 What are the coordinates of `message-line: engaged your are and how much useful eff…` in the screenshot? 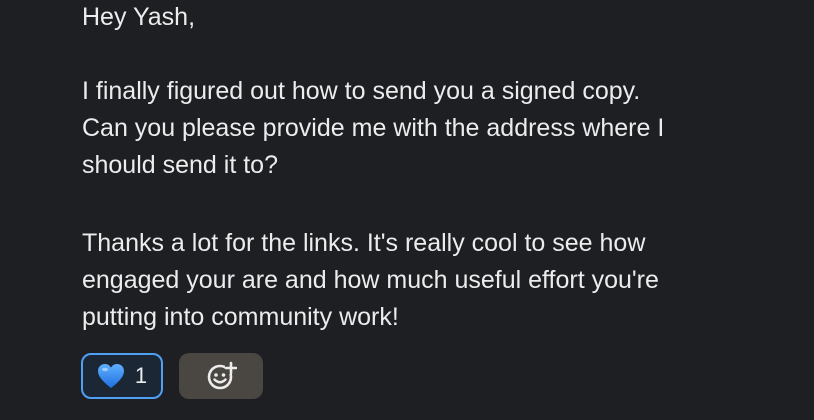 It's located at (370, 280).